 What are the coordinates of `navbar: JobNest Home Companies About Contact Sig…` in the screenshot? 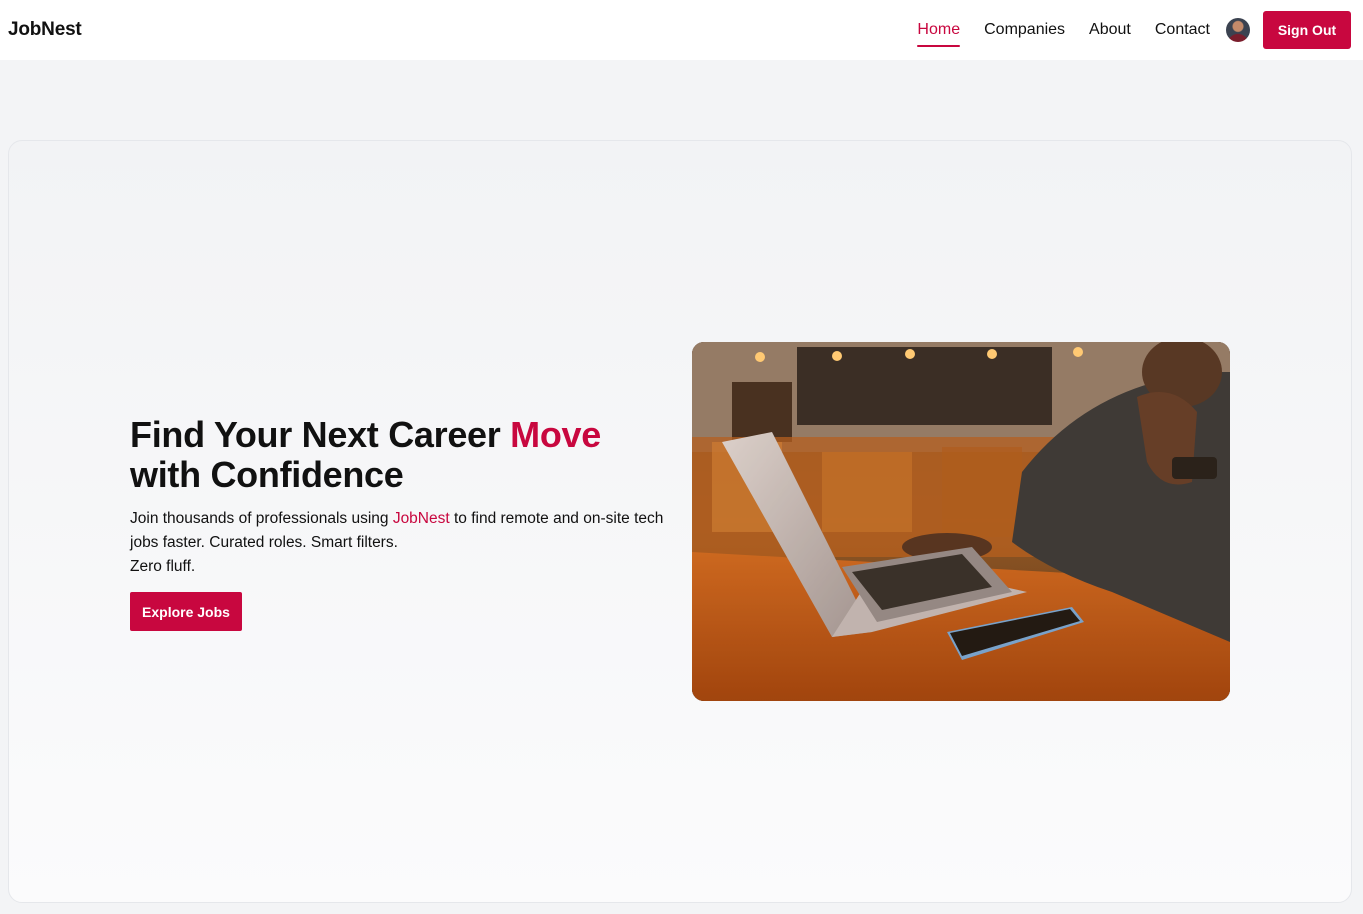 It's located at (681, 30).